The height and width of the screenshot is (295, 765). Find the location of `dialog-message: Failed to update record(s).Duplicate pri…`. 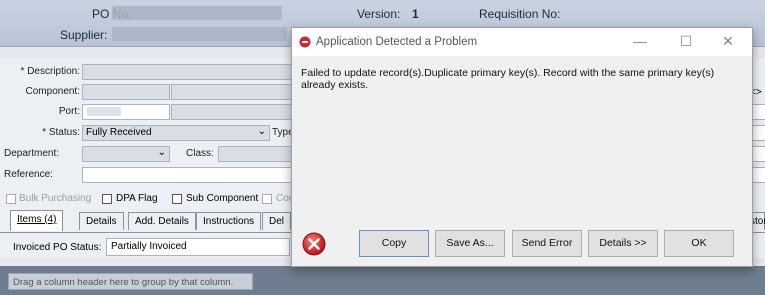

dialog-message: Failed to update record(s).Duplicate pri… is located at coordinates (508, 79).